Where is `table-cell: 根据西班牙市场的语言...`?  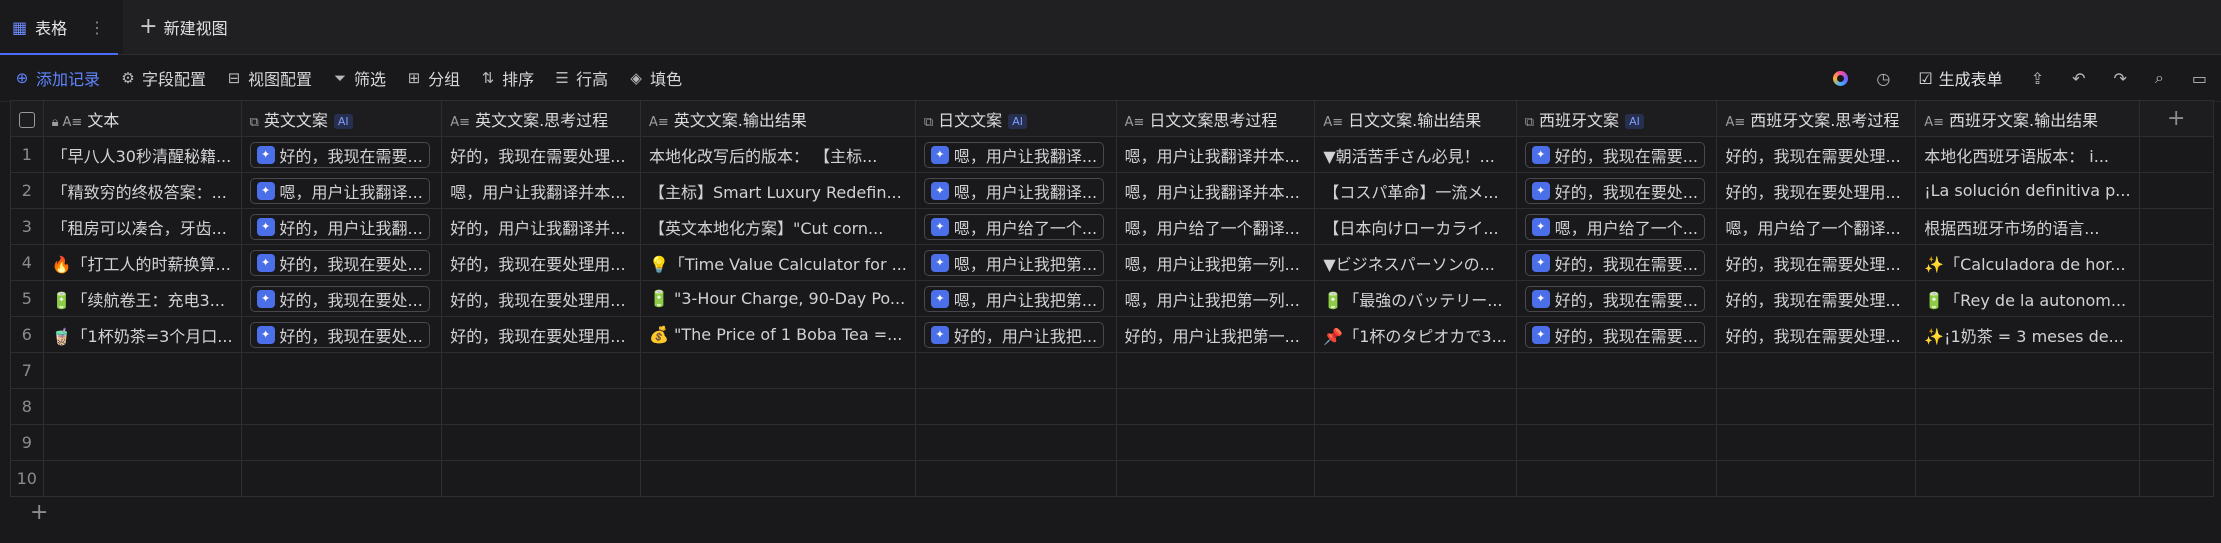
table-cell: 根据西班牙市场的语言... is located at coordinates (2027, 226).